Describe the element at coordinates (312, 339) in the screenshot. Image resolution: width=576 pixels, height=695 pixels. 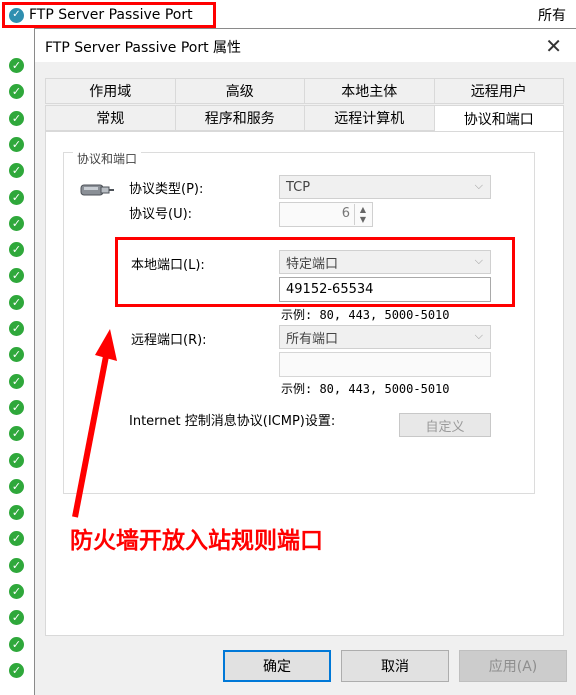
I see `remote-port-select-value: 所有端口` at that location.